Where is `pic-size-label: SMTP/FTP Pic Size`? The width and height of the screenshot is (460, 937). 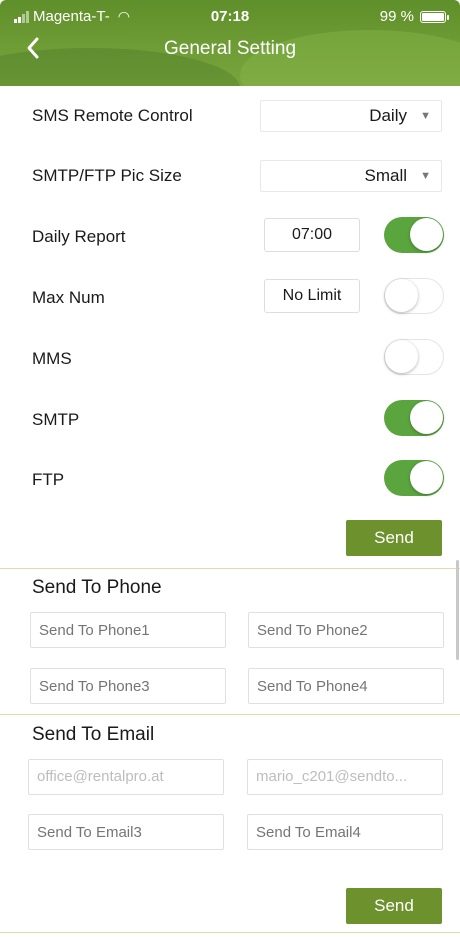
pic-size-label: SMTP/FTP Pic Size is located at coordinates (107, 175).